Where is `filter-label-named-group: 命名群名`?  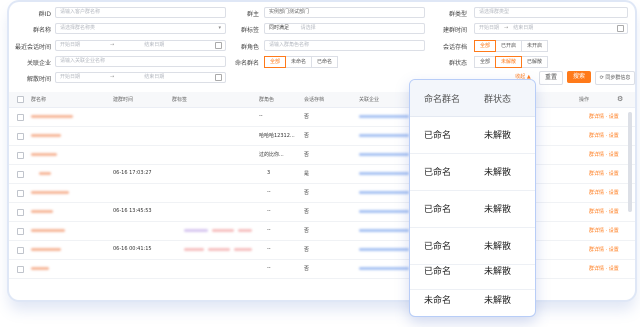 filter-label-named-group: 命名群名 is located at coordinates (246, 63).